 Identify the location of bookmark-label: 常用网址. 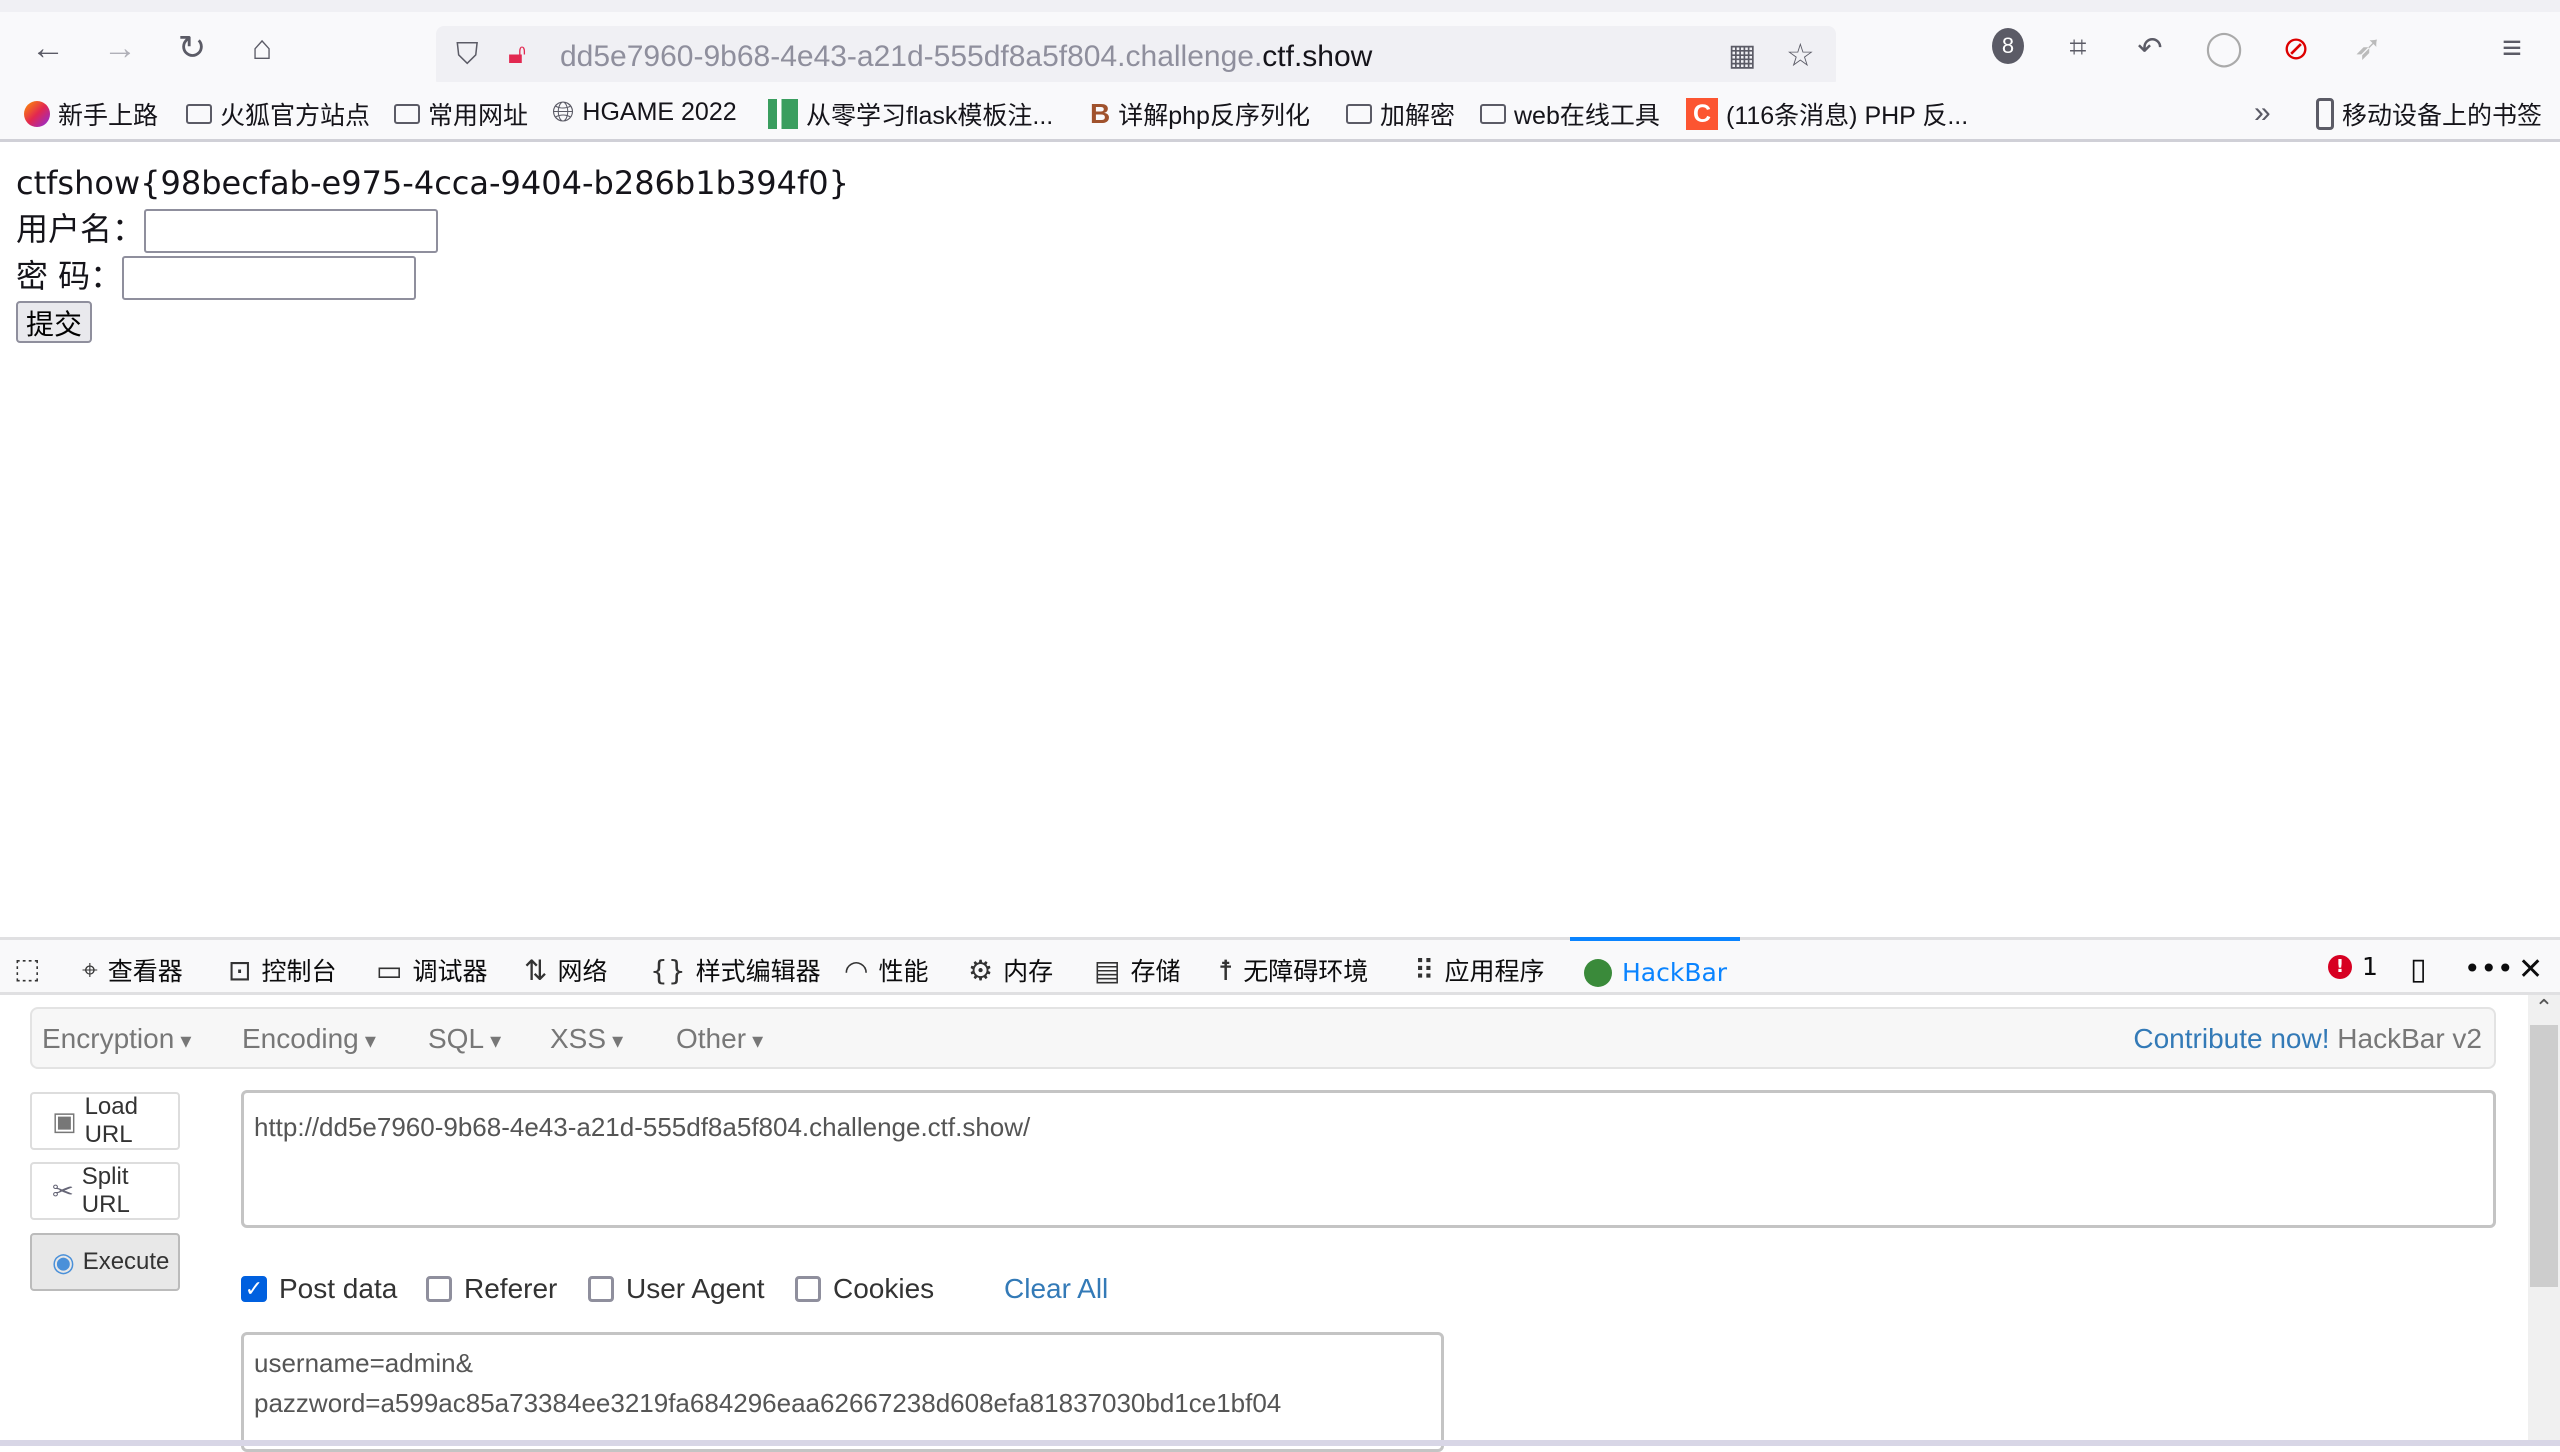
(478, 116).